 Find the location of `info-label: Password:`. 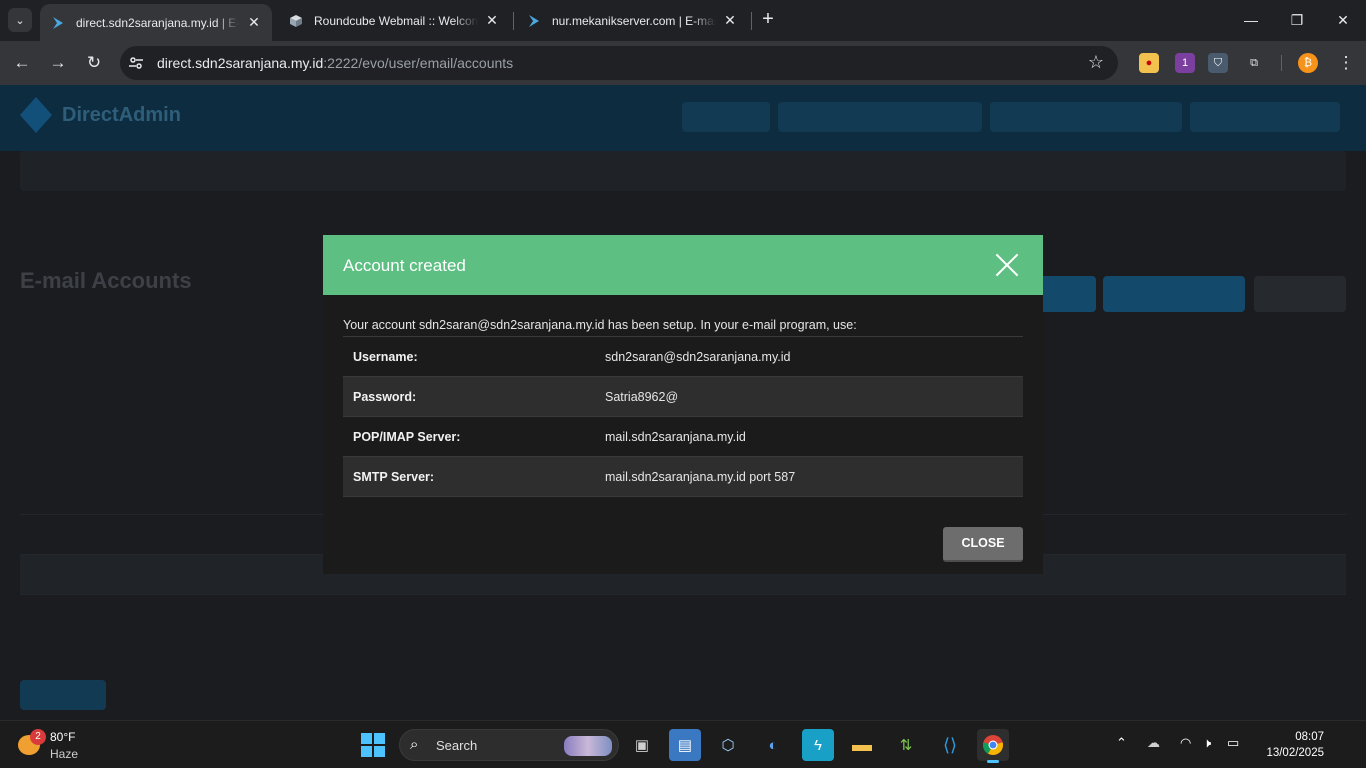

info-label: Password: is located at coordinates (385, 396).